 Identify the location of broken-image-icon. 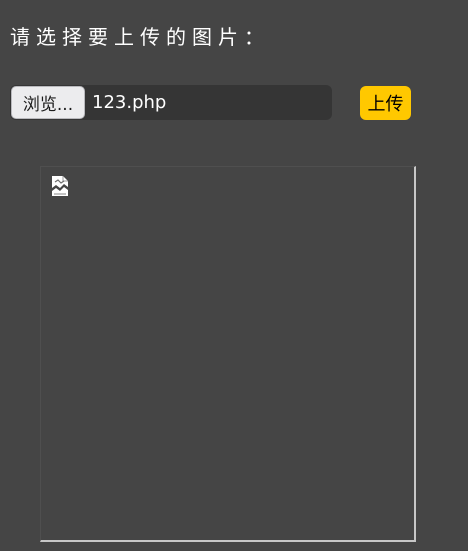
(60, 186).